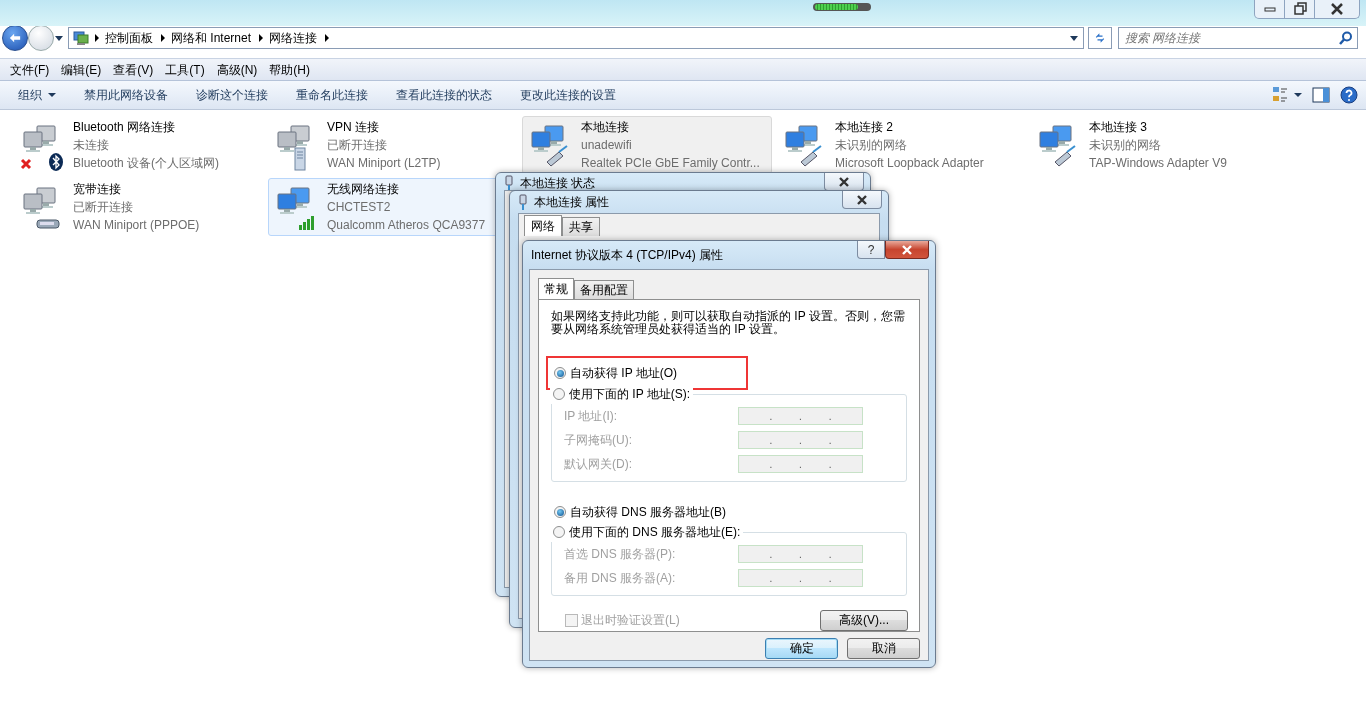  I want to click on toolbar-button: 诊断这个连接, so click(232, 95).